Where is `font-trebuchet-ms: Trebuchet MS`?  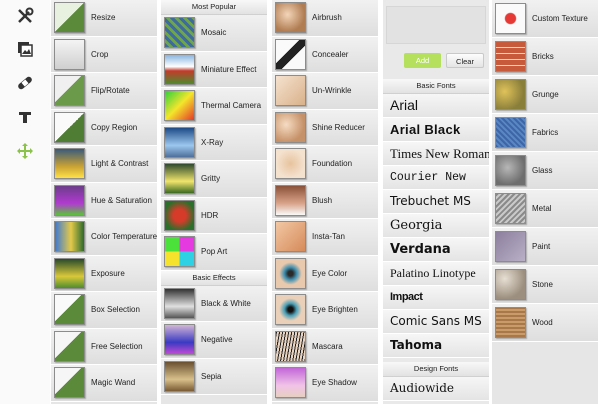
font-trebuchet-ms: Trebuchet MS is located at coordinates (436, 202).